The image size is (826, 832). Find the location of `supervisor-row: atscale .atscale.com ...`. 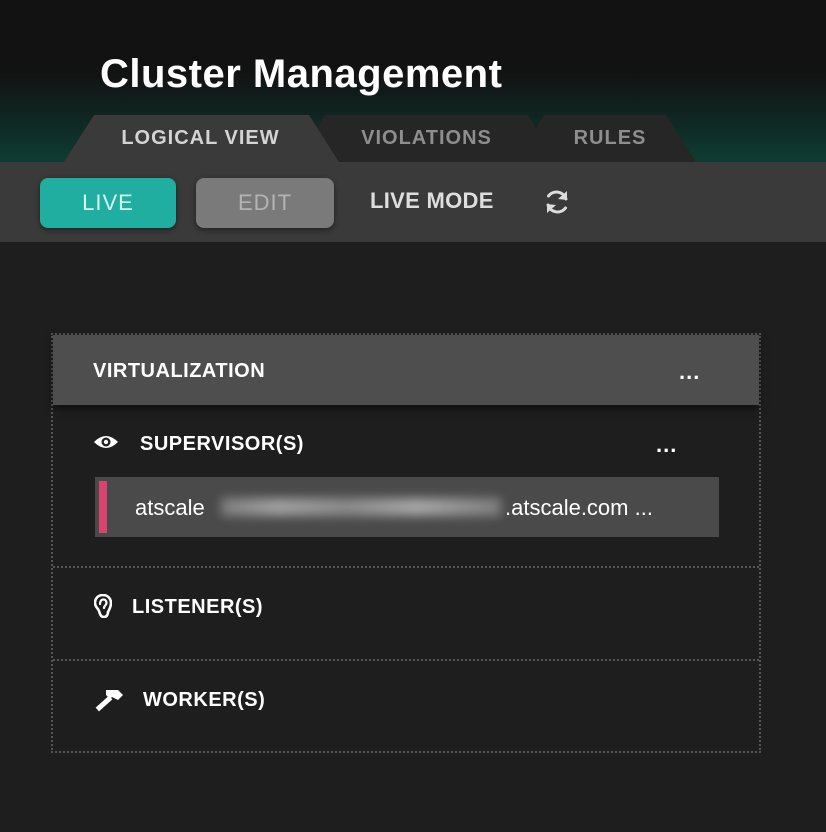

supervisor-row: atscale .atscale.com ... is located at coordinates (407, 507).